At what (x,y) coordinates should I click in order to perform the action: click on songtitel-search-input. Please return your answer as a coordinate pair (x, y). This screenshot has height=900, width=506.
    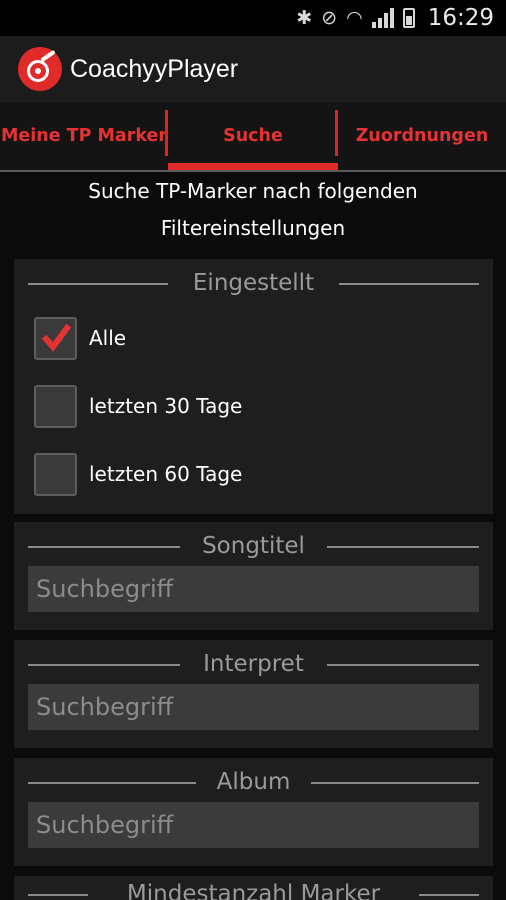
    Looking at the image, I should click on (253, 589).